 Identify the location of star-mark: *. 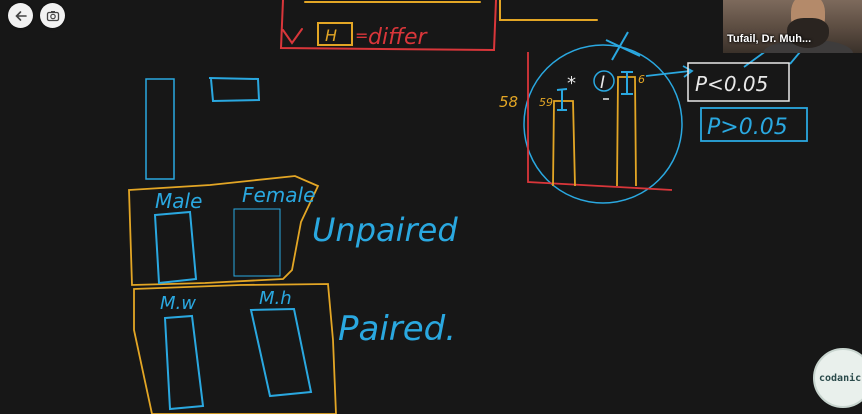
(571, 83).